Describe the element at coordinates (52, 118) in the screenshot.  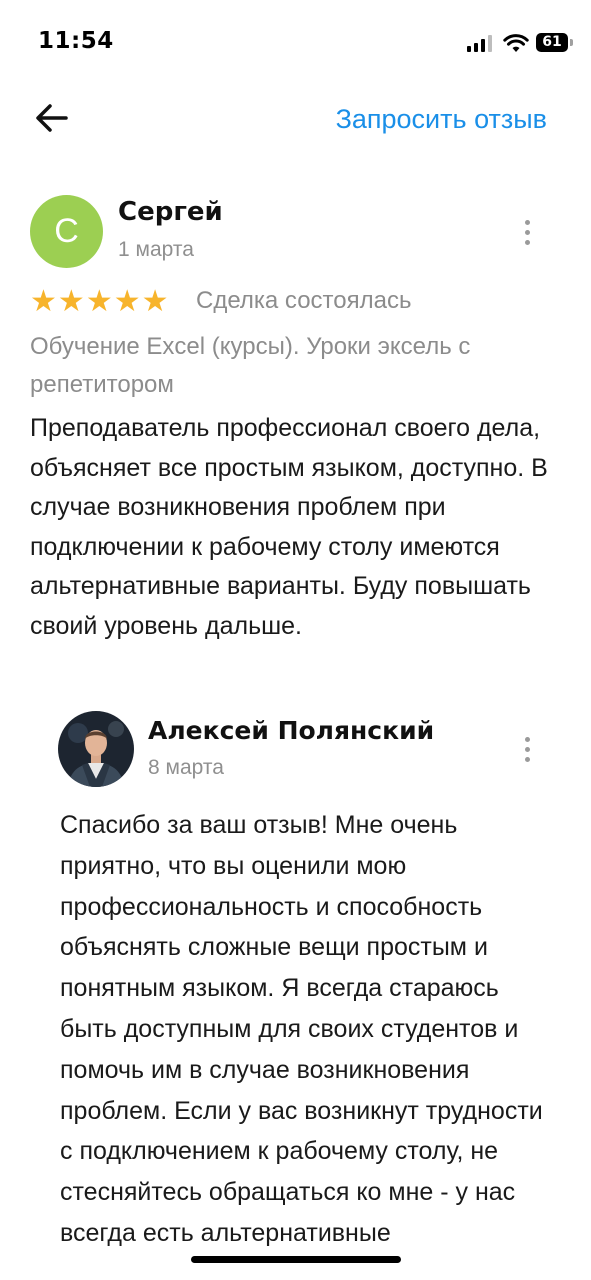
I see `back-arrow-icon` at that location.